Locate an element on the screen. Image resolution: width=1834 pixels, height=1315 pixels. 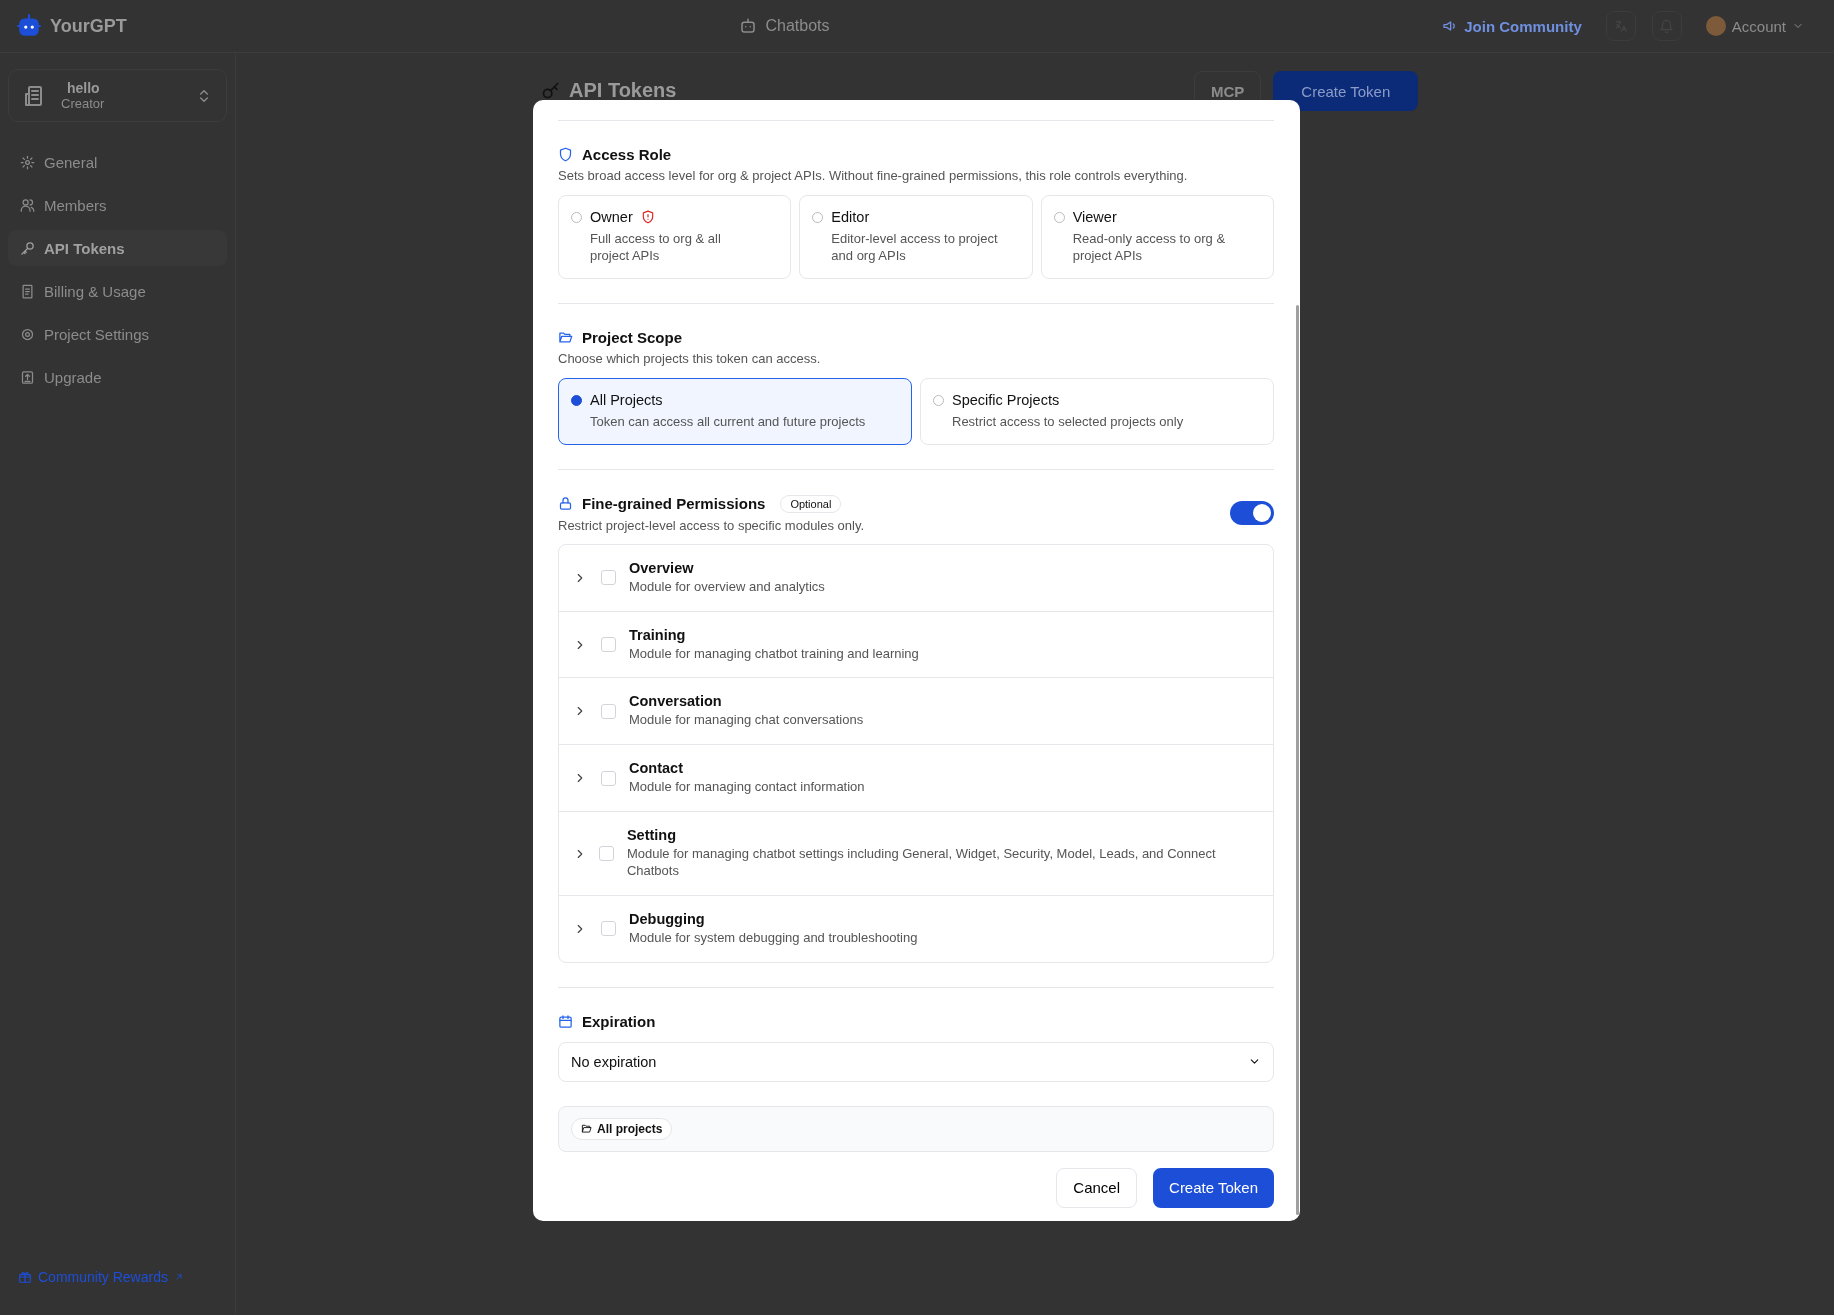
role-option: Owner Full access to org & all project APIs is located at coordinates (675, 237).